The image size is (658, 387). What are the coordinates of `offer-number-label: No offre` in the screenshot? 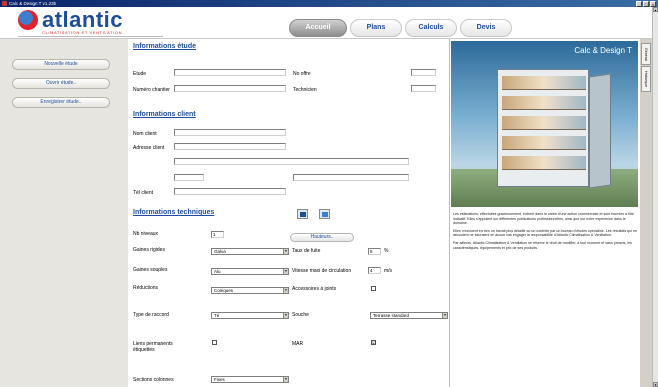 It's located at (302, 74).